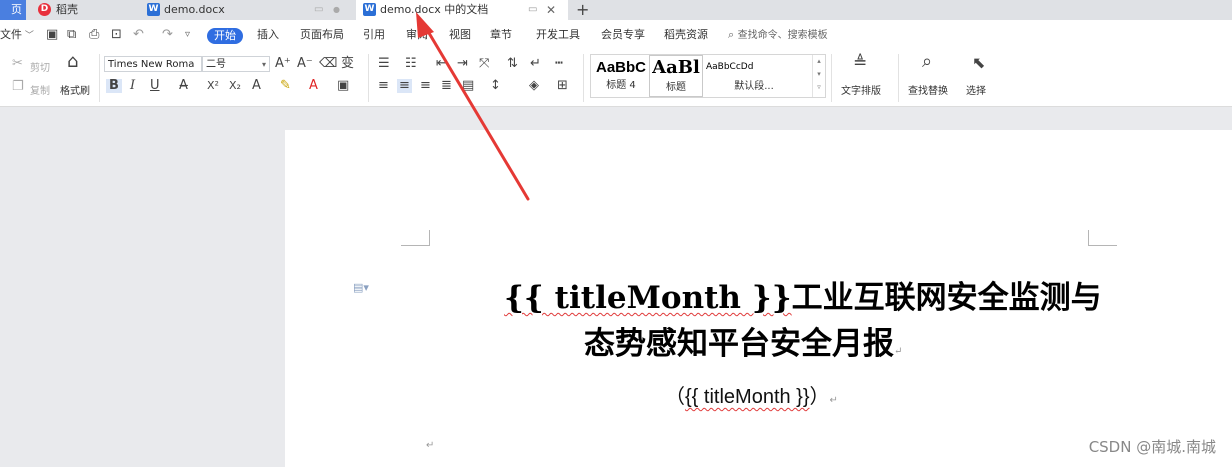 The height and width of the screenshot is (467, 1232). I want to click on annotation-arrow, so click(473, 106).